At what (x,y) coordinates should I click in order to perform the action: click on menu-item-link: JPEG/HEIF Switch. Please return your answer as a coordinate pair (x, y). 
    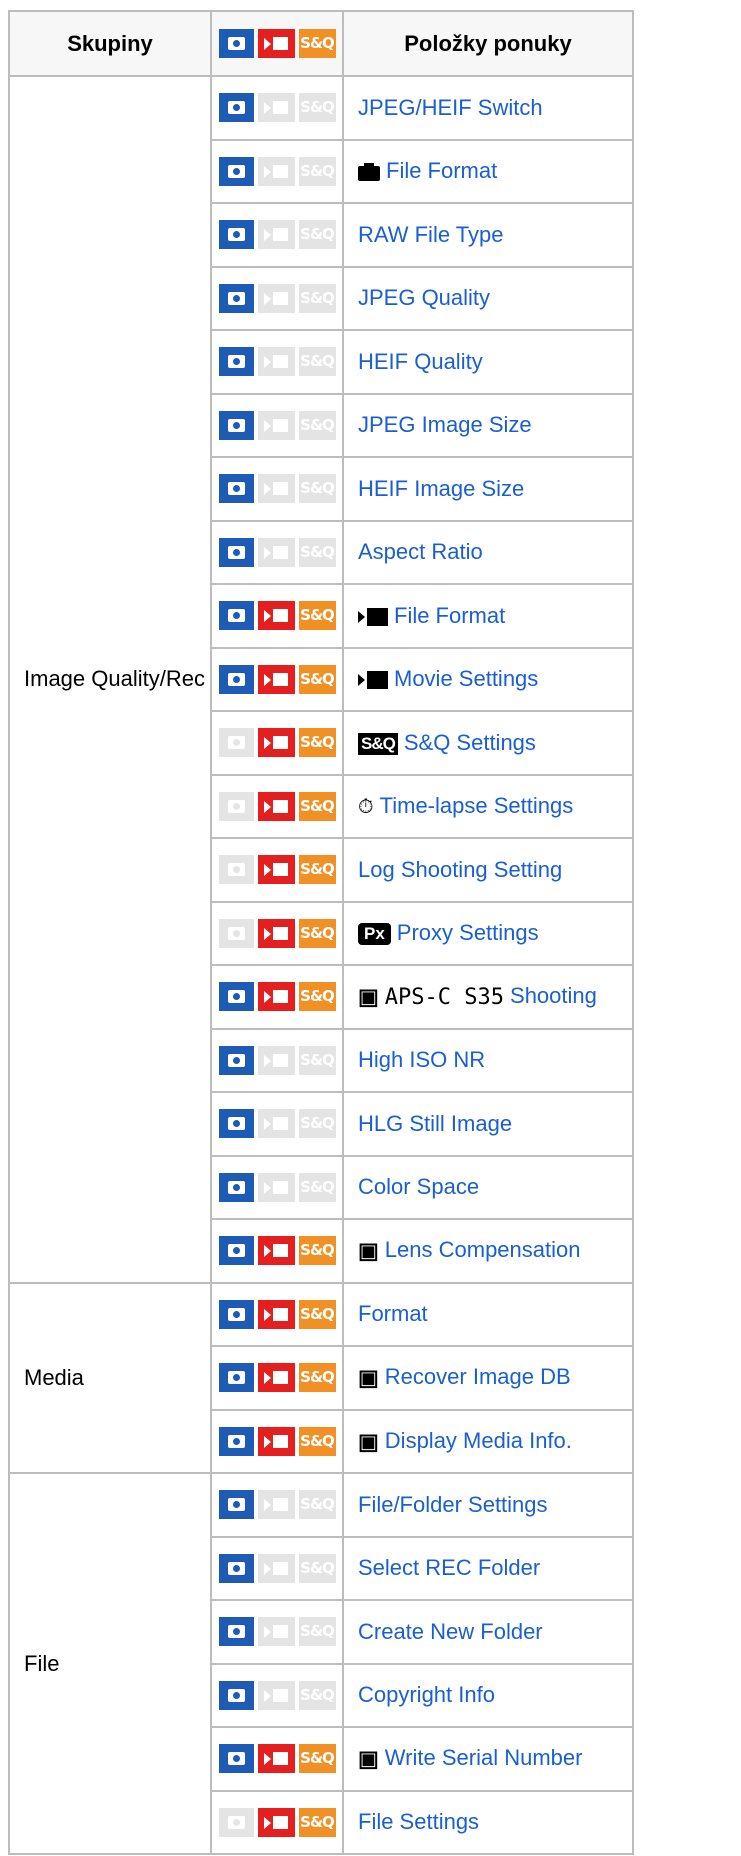
    Looking at the image, I should click on (488, 108).